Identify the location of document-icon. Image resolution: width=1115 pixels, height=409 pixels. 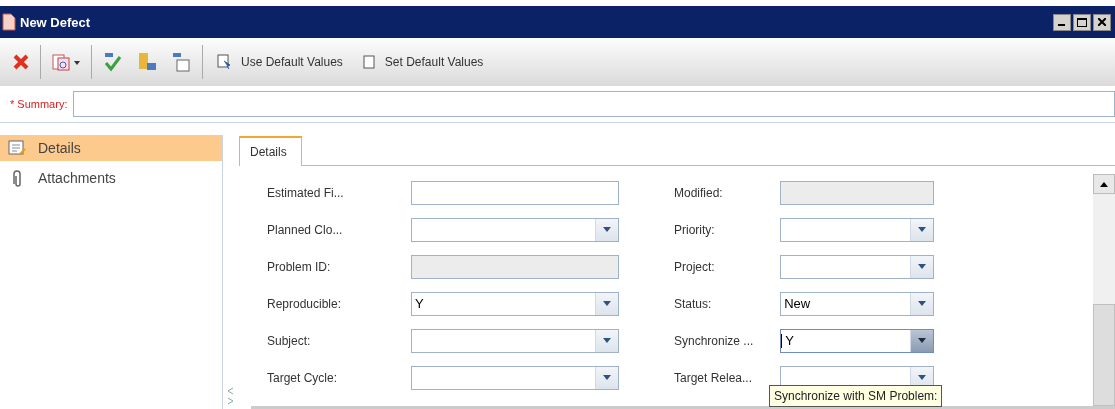
(9, 22).